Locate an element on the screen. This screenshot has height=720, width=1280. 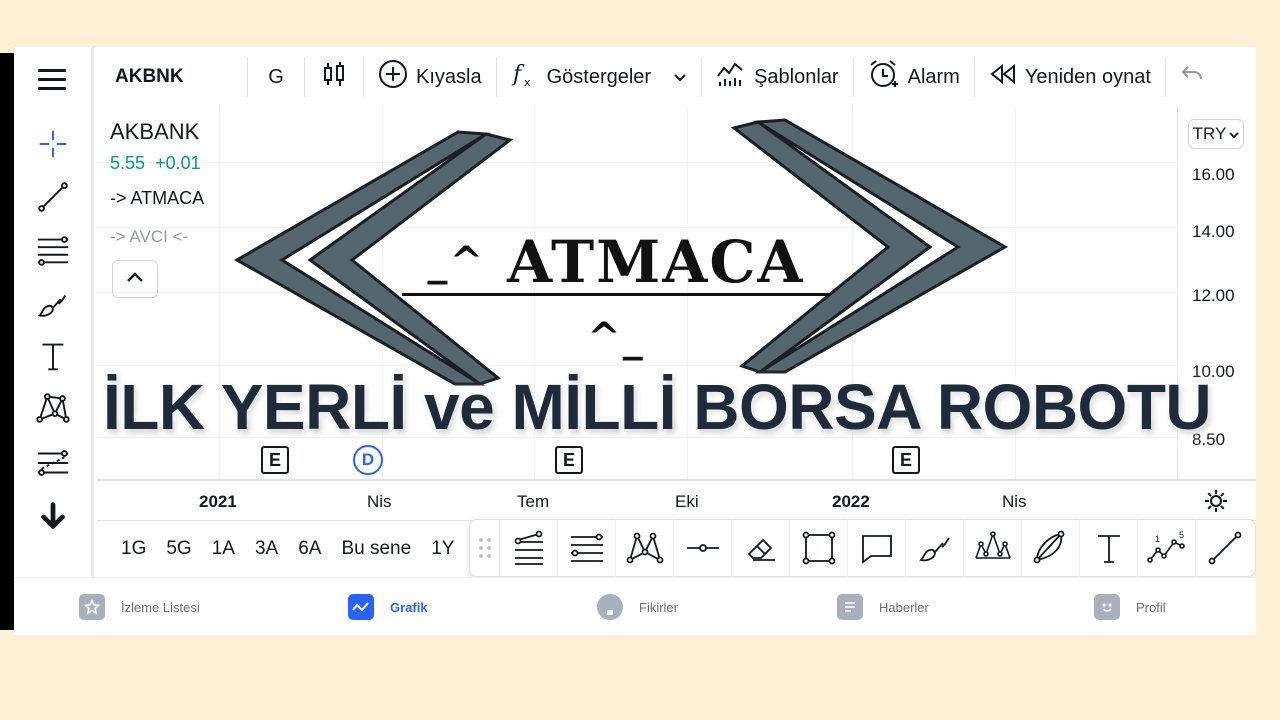
wave-label: 1 is located at coordinates (1157, 539).